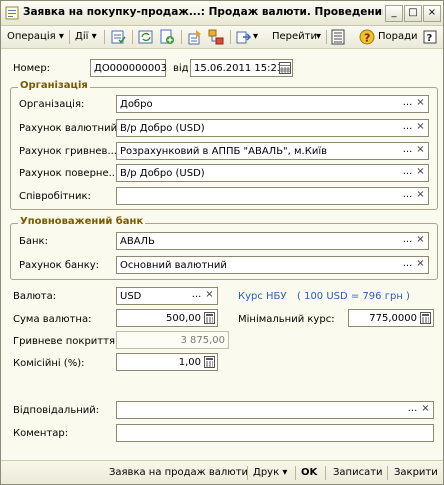 The width and height of the screenshot is (444, 485). Describe the element at coordinates (285, 68) in the screenshot. I see `calendar-icon` at that location.